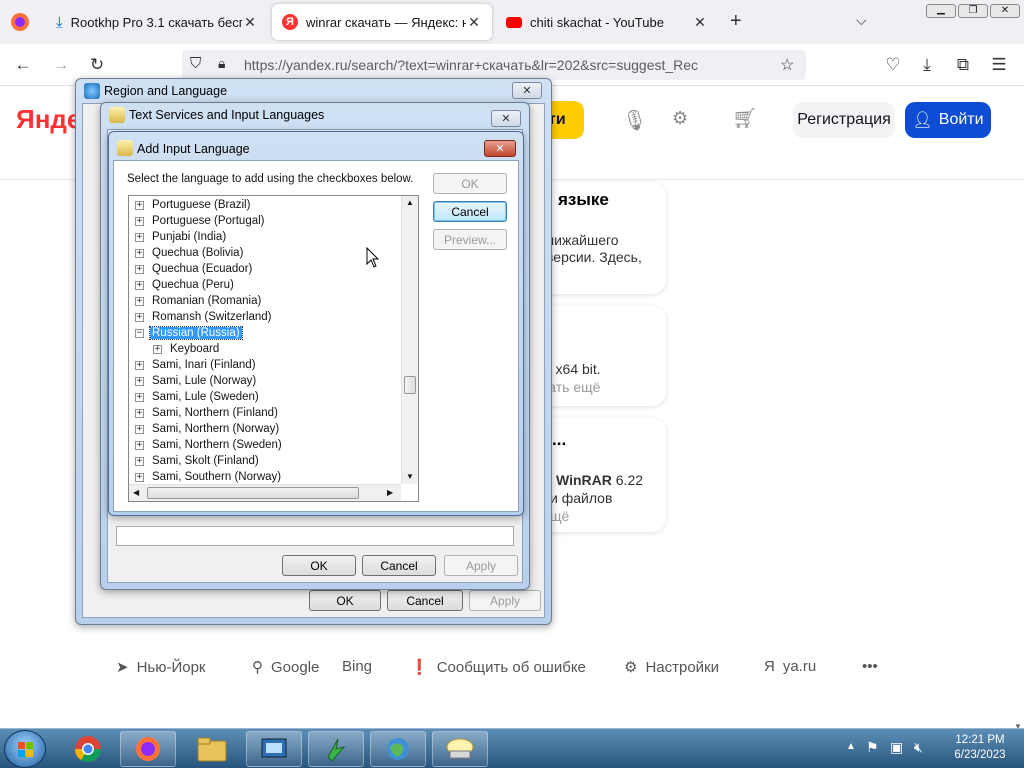 The height and width of the screenshot is (772, 1024). Describe the element at coordinates (25, 749) in the screenshot. I see `start-button` at that location.